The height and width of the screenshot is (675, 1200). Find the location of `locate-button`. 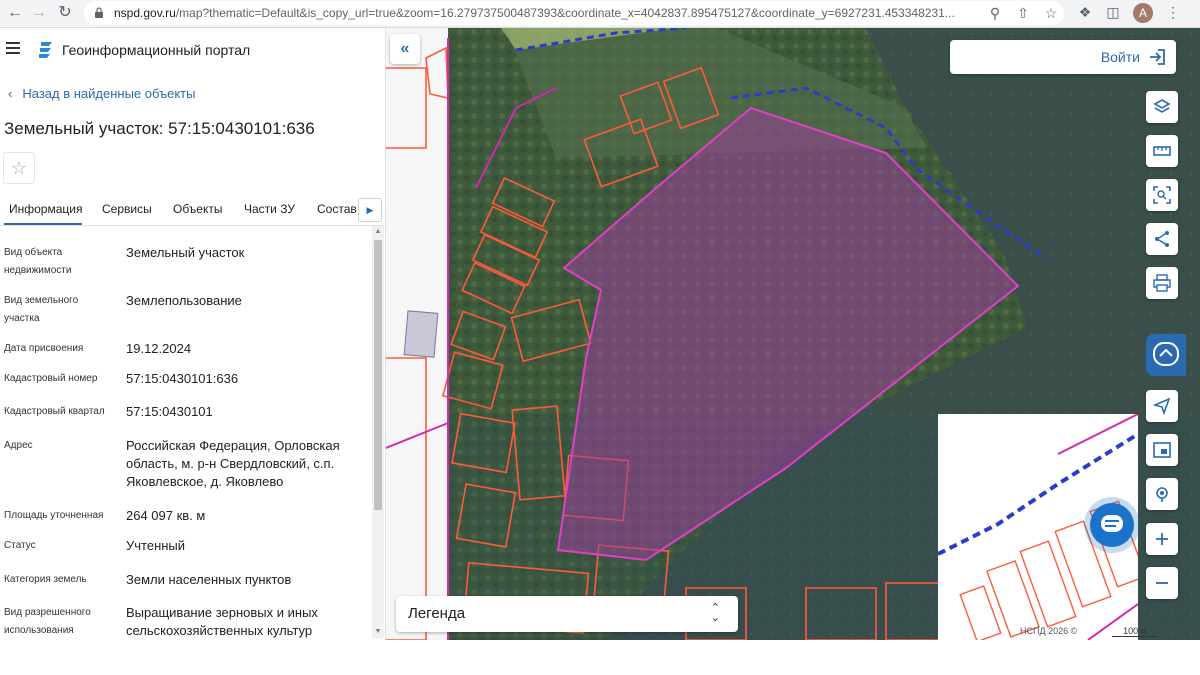

locate-button is located at coordinates (1162, 406).